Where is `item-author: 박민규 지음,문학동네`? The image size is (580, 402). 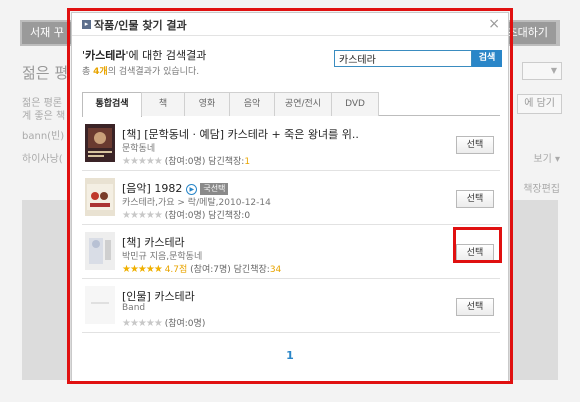
item-author: 박민규 지음,문학동네 is located at coordinates (162, 257).